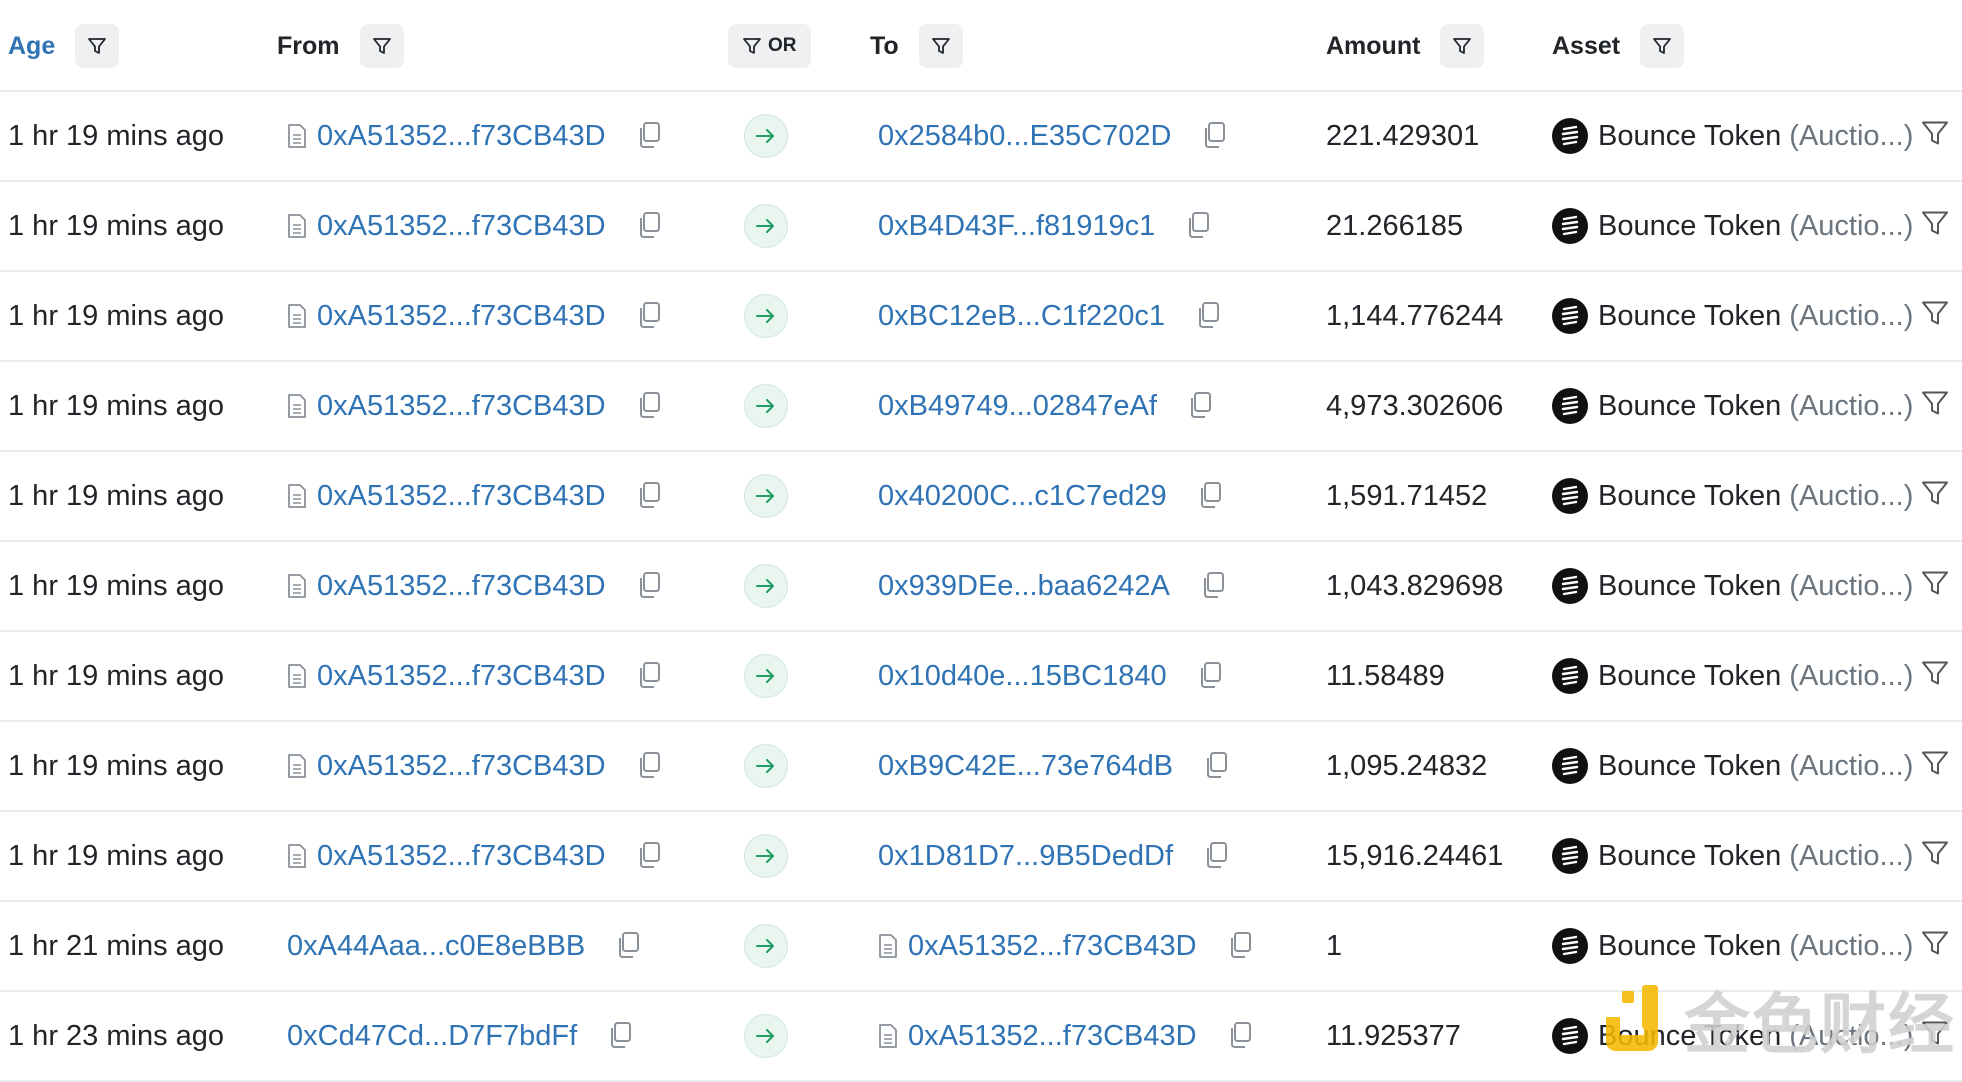 The image size is (1962, 1082). What do you see at coordinates (381, 46) in the screenshot?
I see `from-filter-button` at bounding box center [381, 46].